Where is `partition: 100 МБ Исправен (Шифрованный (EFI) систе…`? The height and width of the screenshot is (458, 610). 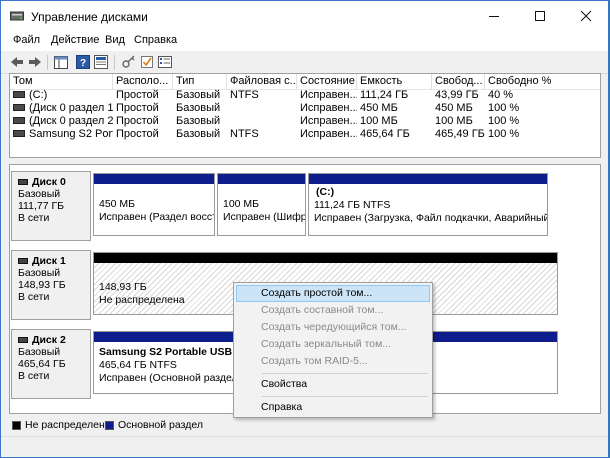
partition: 100 МБ Исправен (Шифрованный (EFI) систе… is located at coordinates (261, 204).